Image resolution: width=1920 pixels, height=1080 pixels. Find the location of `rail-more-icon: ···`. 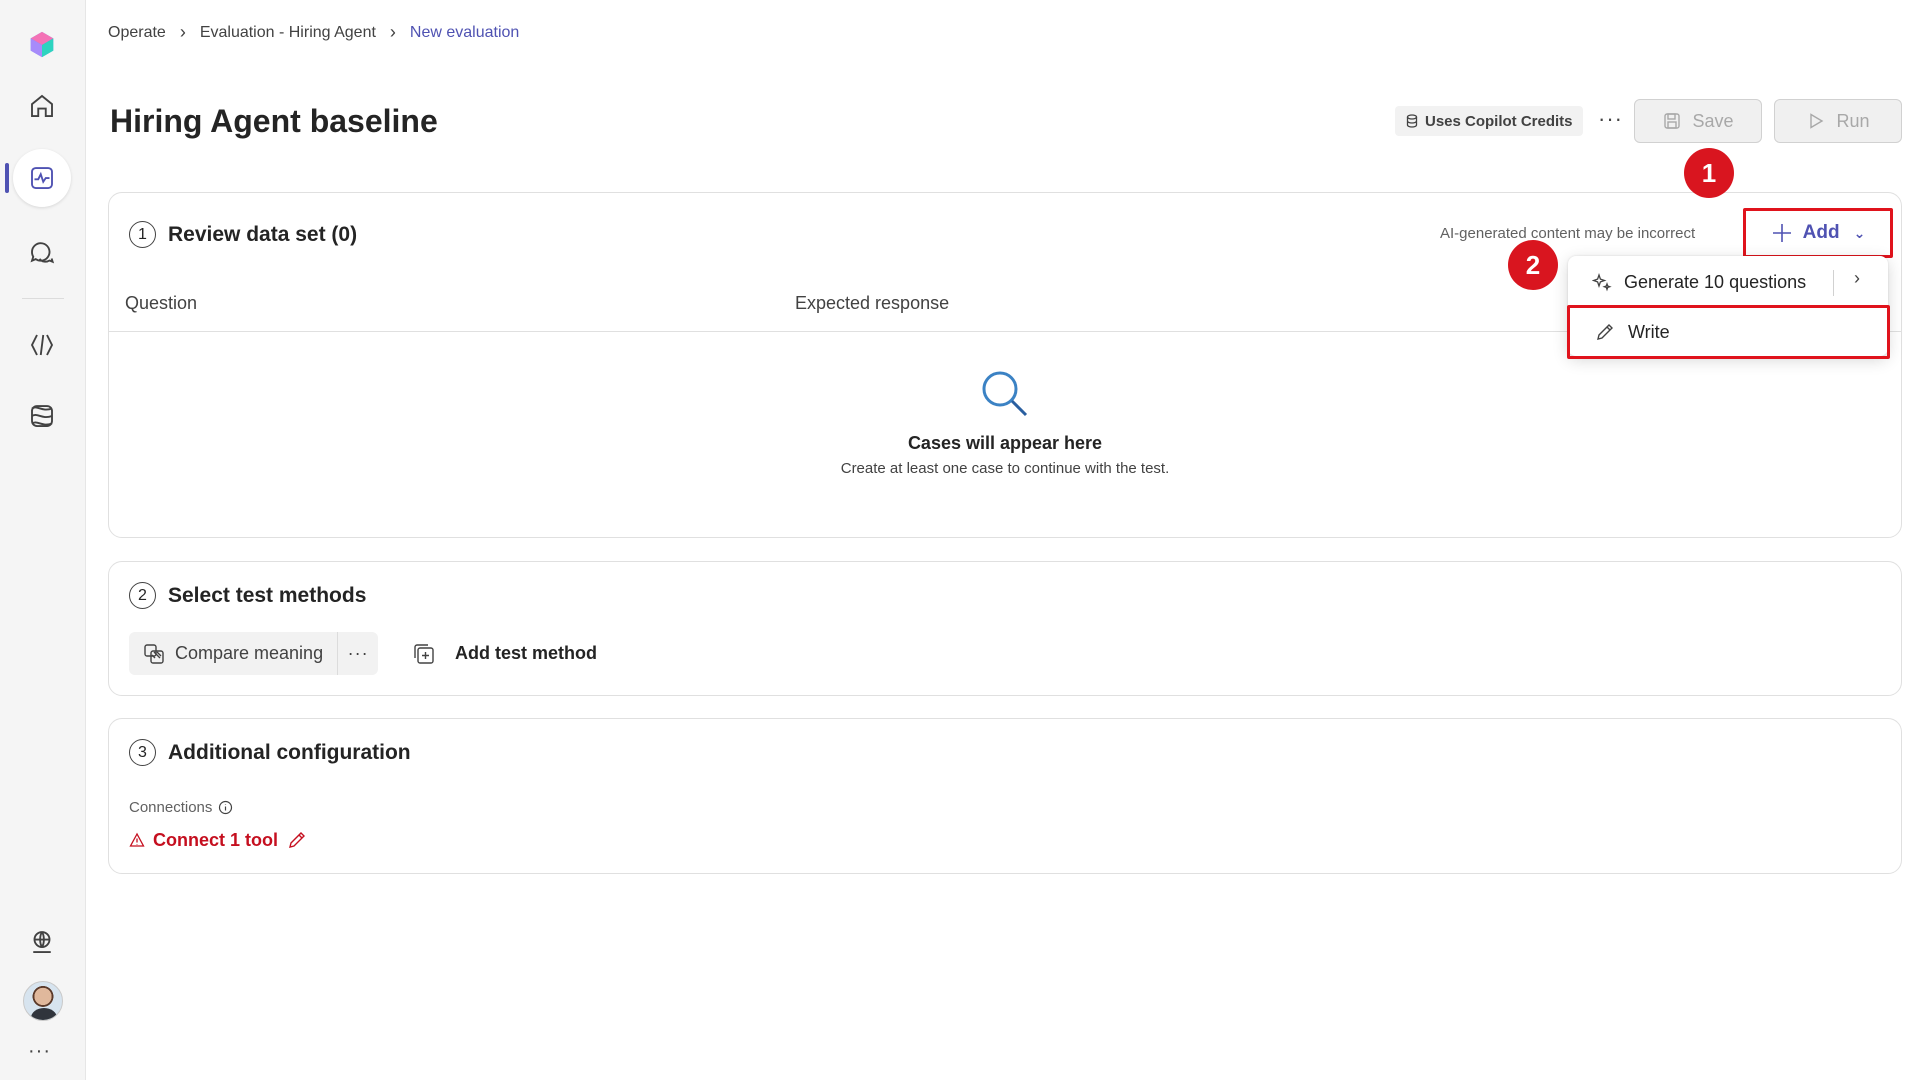

rail-more-icon: ··· is located at coordinates (39, 1051).